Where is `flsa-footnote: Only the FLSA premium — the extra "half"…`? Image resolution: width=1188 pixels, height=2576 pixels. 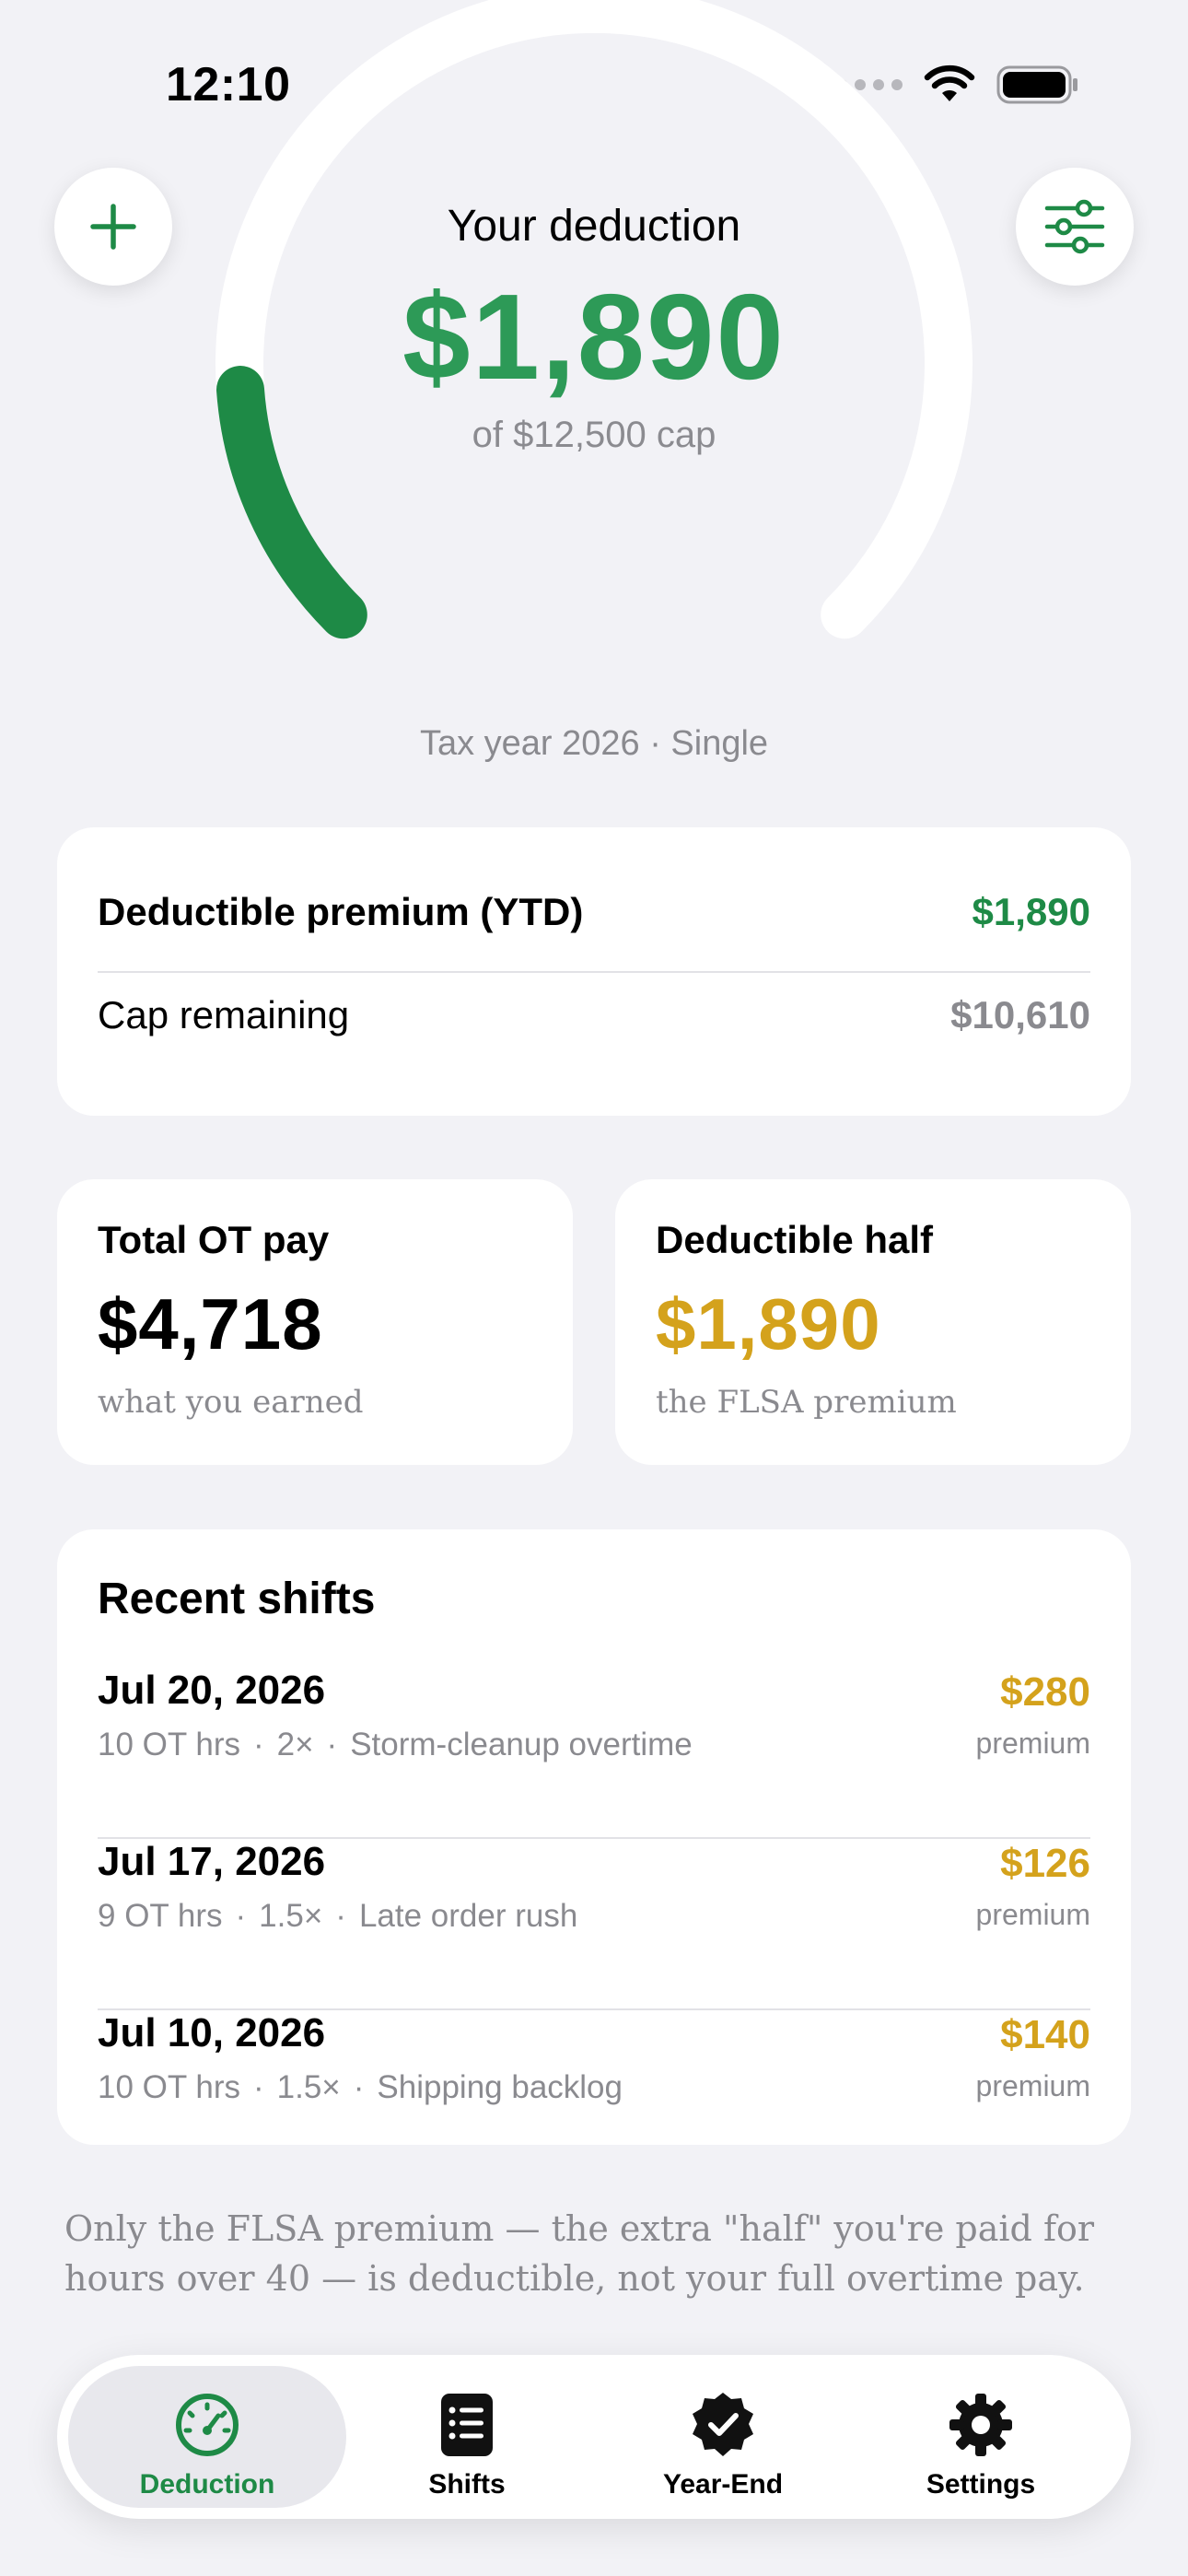
flsa-footnote: Only the FLSA premium — the extra "half"… is located at coordinates (579, 2253).